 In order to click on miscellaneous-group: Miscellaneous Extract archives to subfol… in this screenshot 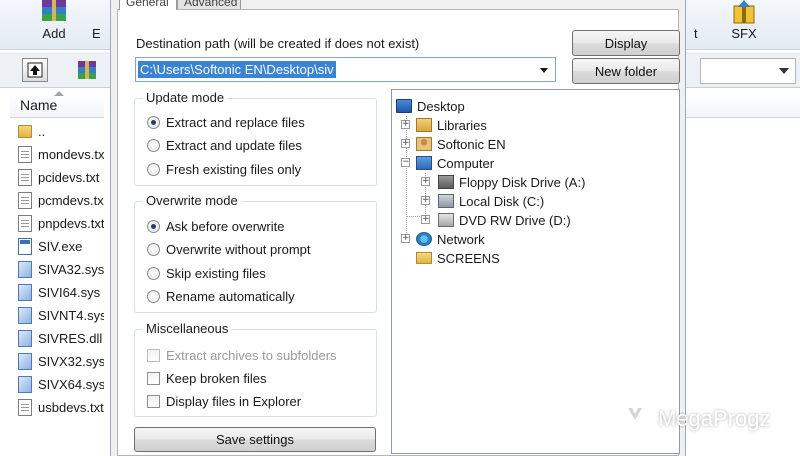, I will do `click(255, 369)`.